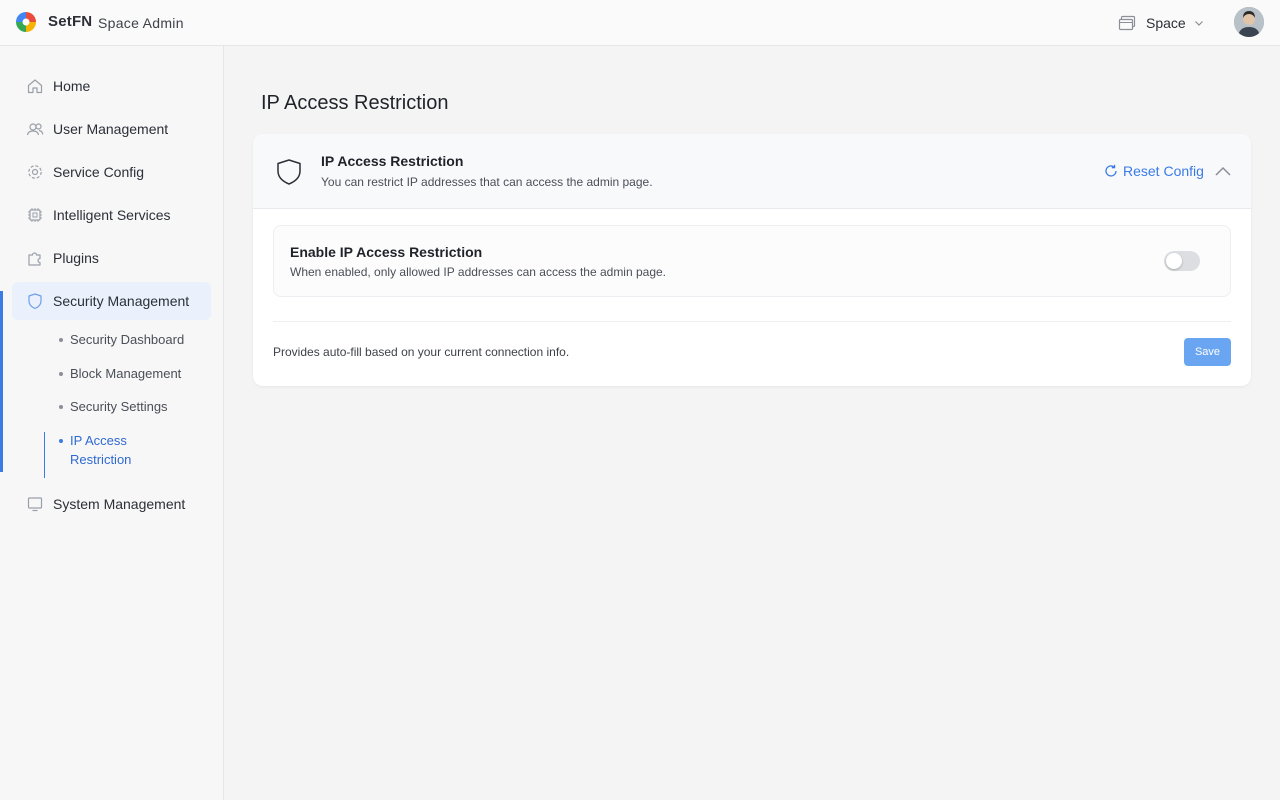 Image resolution: width=1280 pixels, height=800 pixels. What do you see at coordinates (141, 23) in the screenshot?
I see `brand-subtitle: Space Admin` at bounding box center [141, 23].